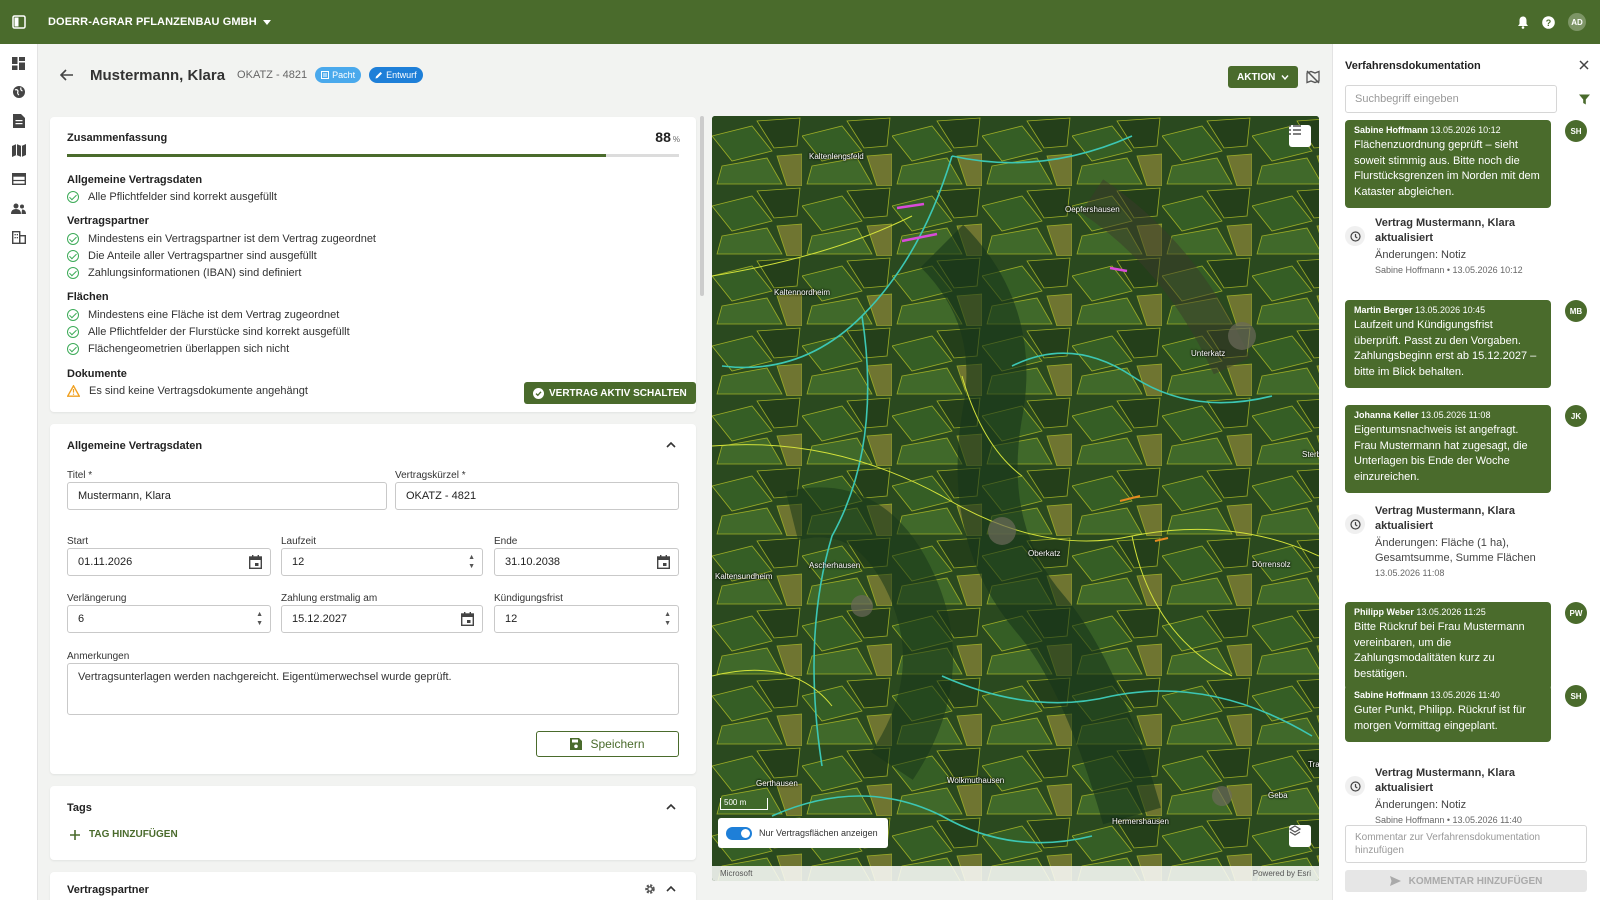 This screenshot has width=1600, height=900. What do you see at coordinates (19, 121) in the screenshot?
I see `document-icon` at bounding box center [19, 121].